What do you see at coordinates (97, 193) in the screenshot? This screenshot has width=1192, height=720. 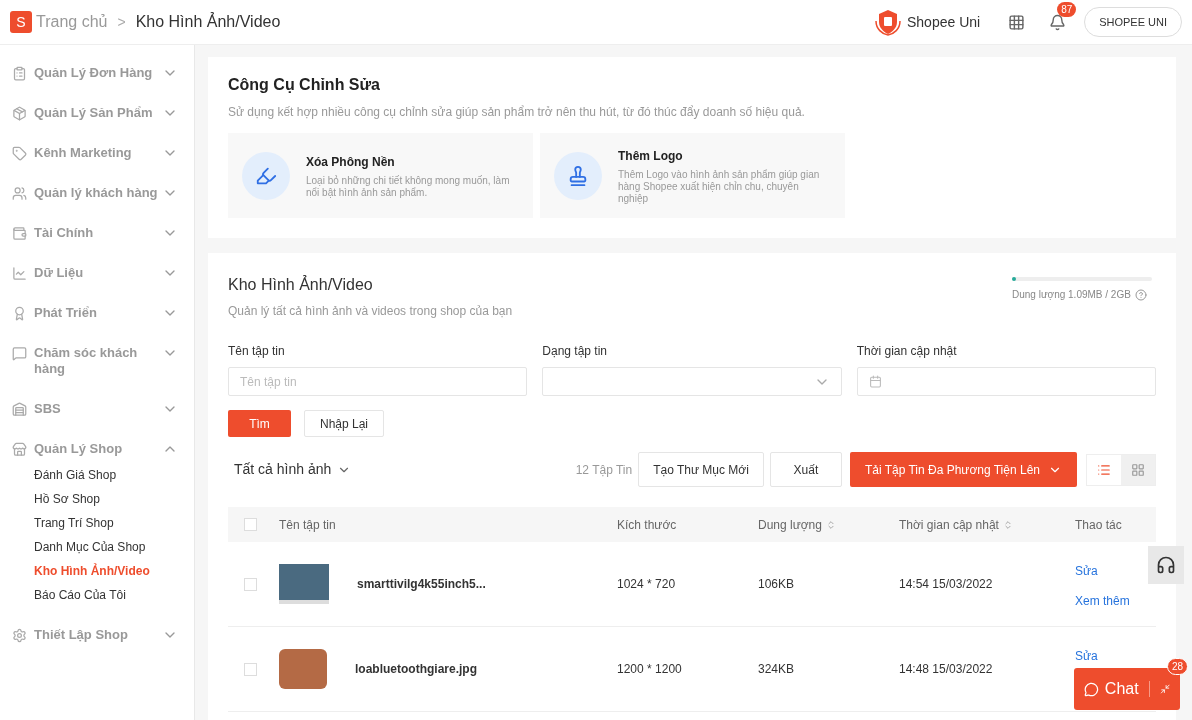 I see `sidebar-item: Quản lý khách hàng` at bounding box center [97, 193].